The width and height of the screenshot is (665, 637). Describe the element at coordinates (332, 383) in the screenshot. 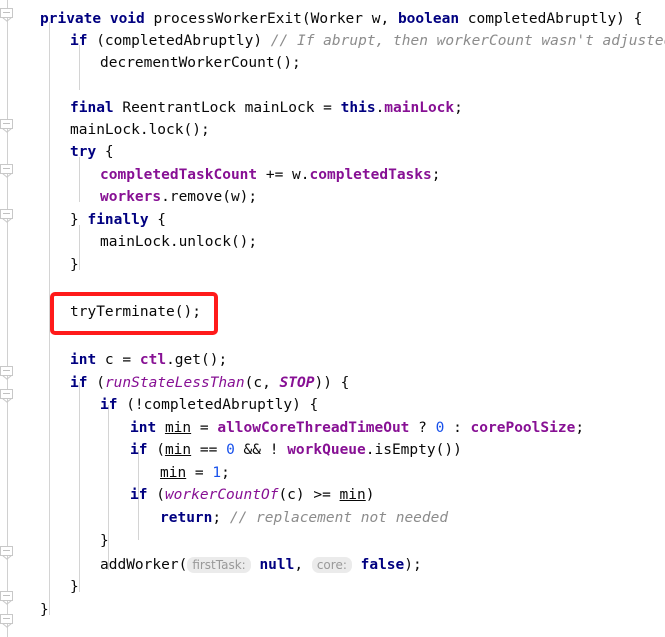

I see `code-token: )) {` at that location.